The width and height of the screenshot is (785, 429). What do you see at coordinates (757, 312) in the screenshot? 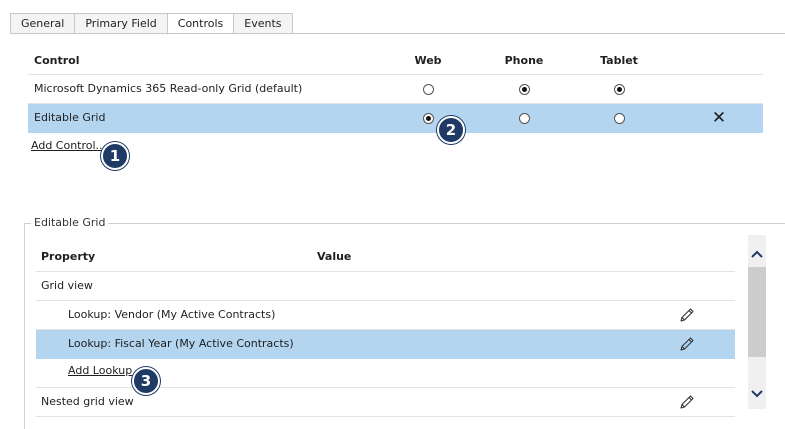
I see `scrollbar-thumb` at bounding box center [757, 312].